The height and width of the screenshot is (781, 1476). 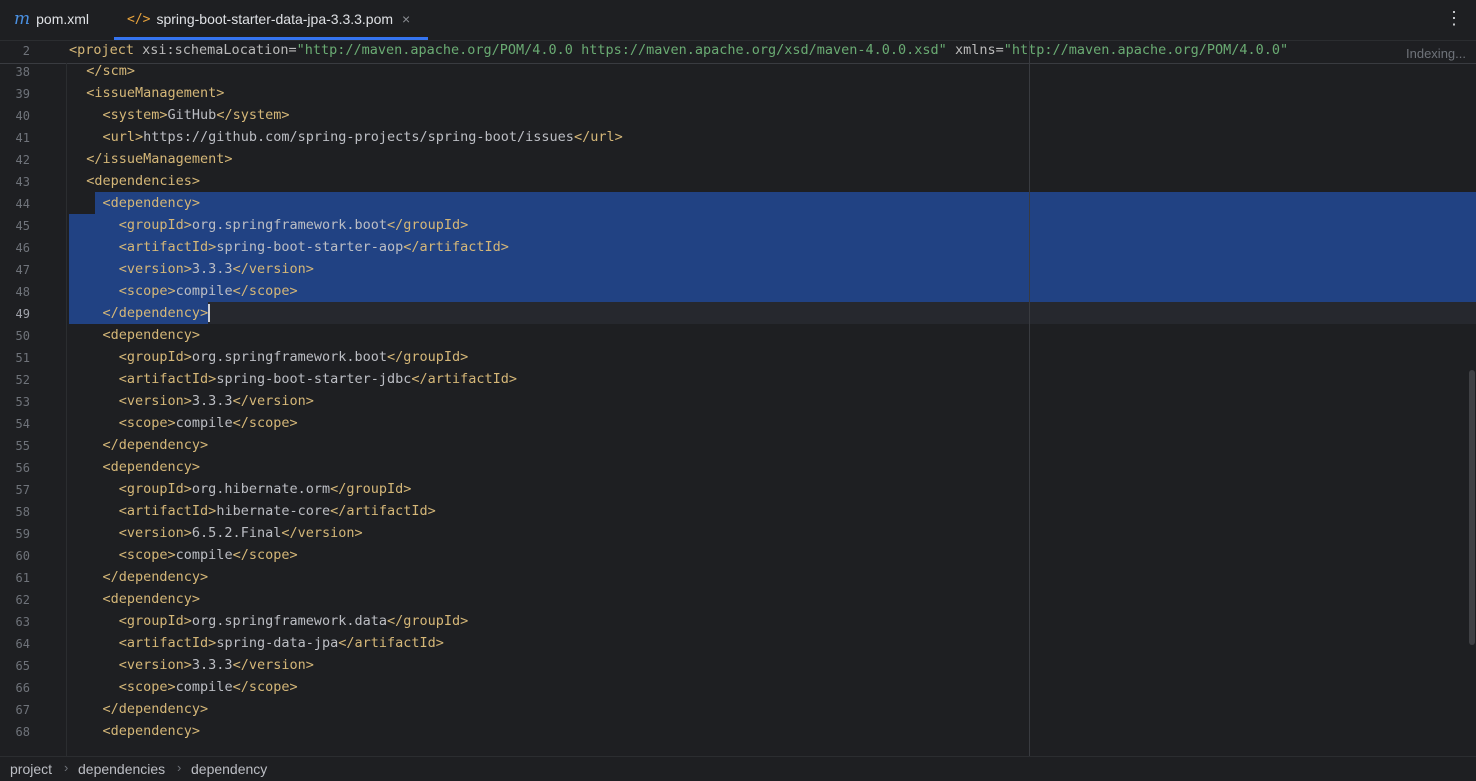 I want to click on selection-highlight, so click(x=785, y=203).